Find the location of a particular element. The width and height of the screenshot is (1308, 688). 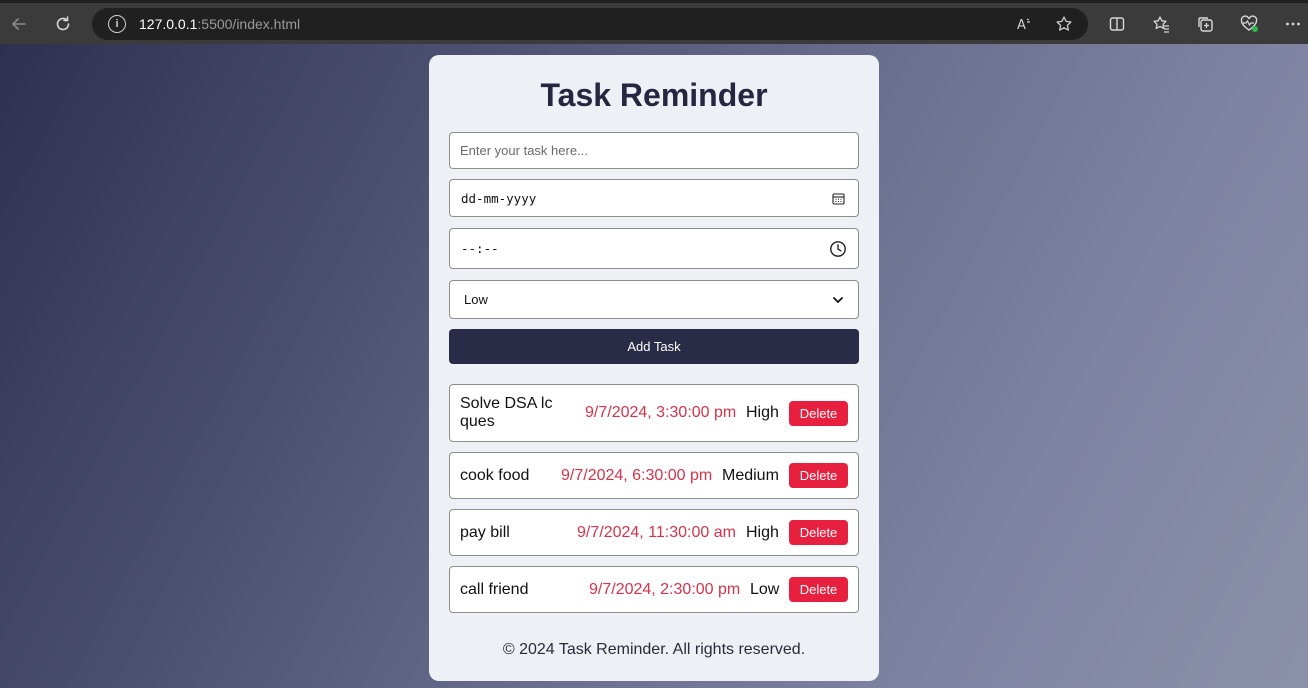

url-path: :5500/index.html is located at coordinates (249, 24).